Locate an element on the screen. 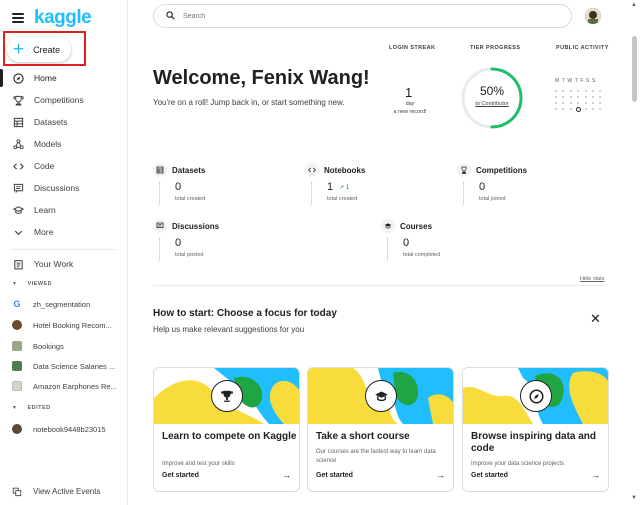 This screenshot has height=505, width=640. tier-progress-ring is located at coordinates (492, 98).